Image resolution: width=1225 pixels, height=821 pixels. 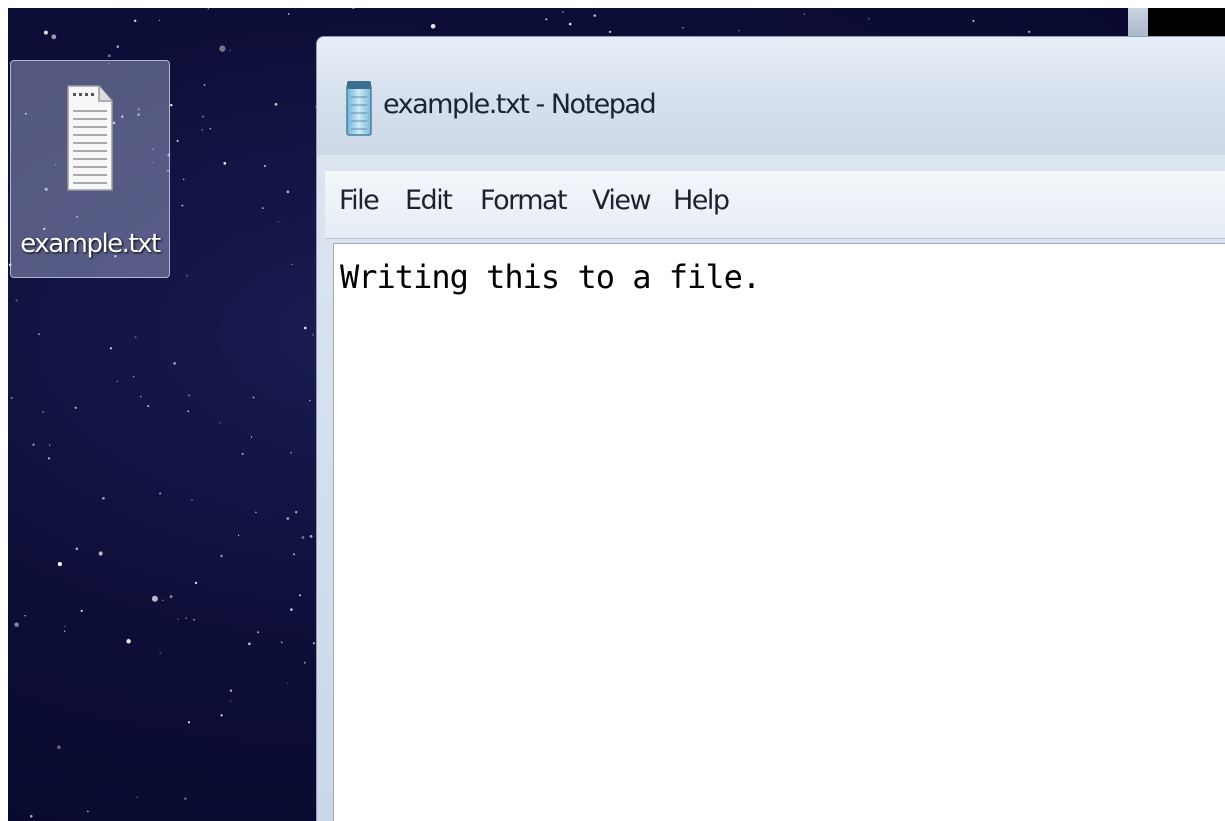 I want to click on desktop-icon-example-txt: example.txt, so click(x=90, y=169).